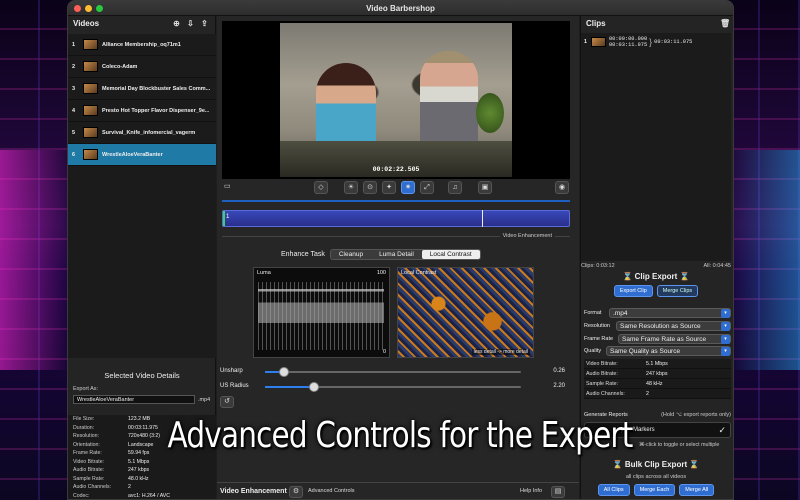 Image resolution: width=800 pixels, height=500 pixels. What do you see at coordinates (674, 339) in the screenshot?
I see `framerate-select: Same Frame Rate as Source ▾` at bounding box center [674, 339].